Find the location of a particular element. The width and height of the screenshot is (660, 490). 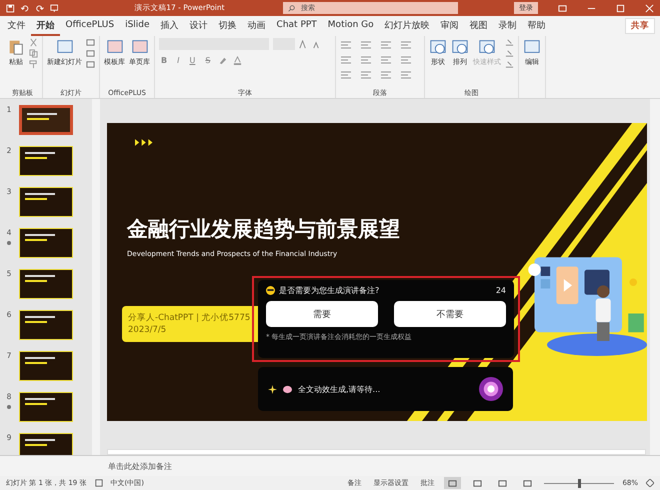

countdown: 24 is located at coordinates (501, 290).